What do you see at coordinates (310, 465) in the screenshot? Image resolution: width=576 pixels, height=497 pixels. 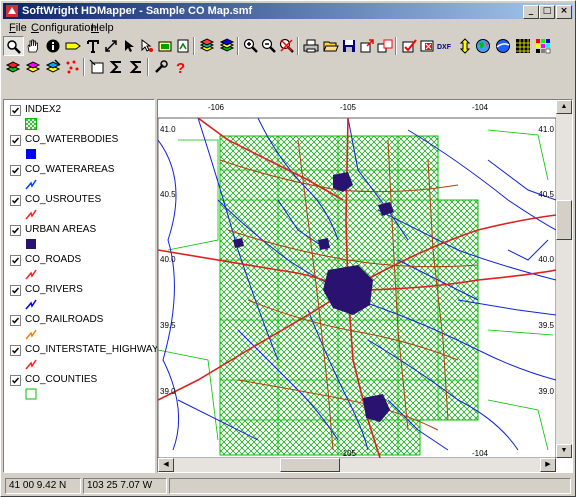 I see `horizontal-scroll-thumb` at bounding box center [310, 465].